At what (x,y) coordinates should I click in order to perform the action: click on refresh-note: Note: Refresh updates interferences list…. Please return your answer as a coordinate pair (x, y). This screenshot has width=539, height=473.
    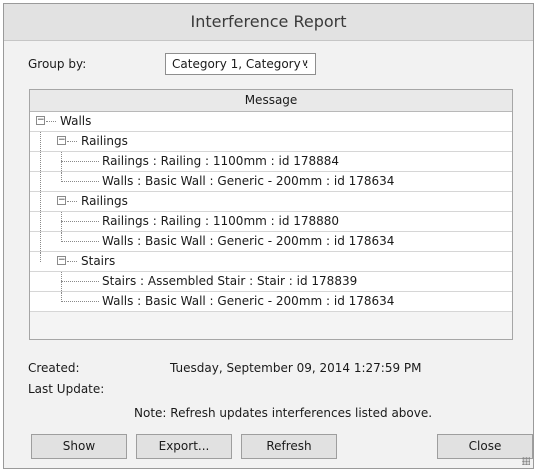
    Looking at the image, I should click on (283, 413).